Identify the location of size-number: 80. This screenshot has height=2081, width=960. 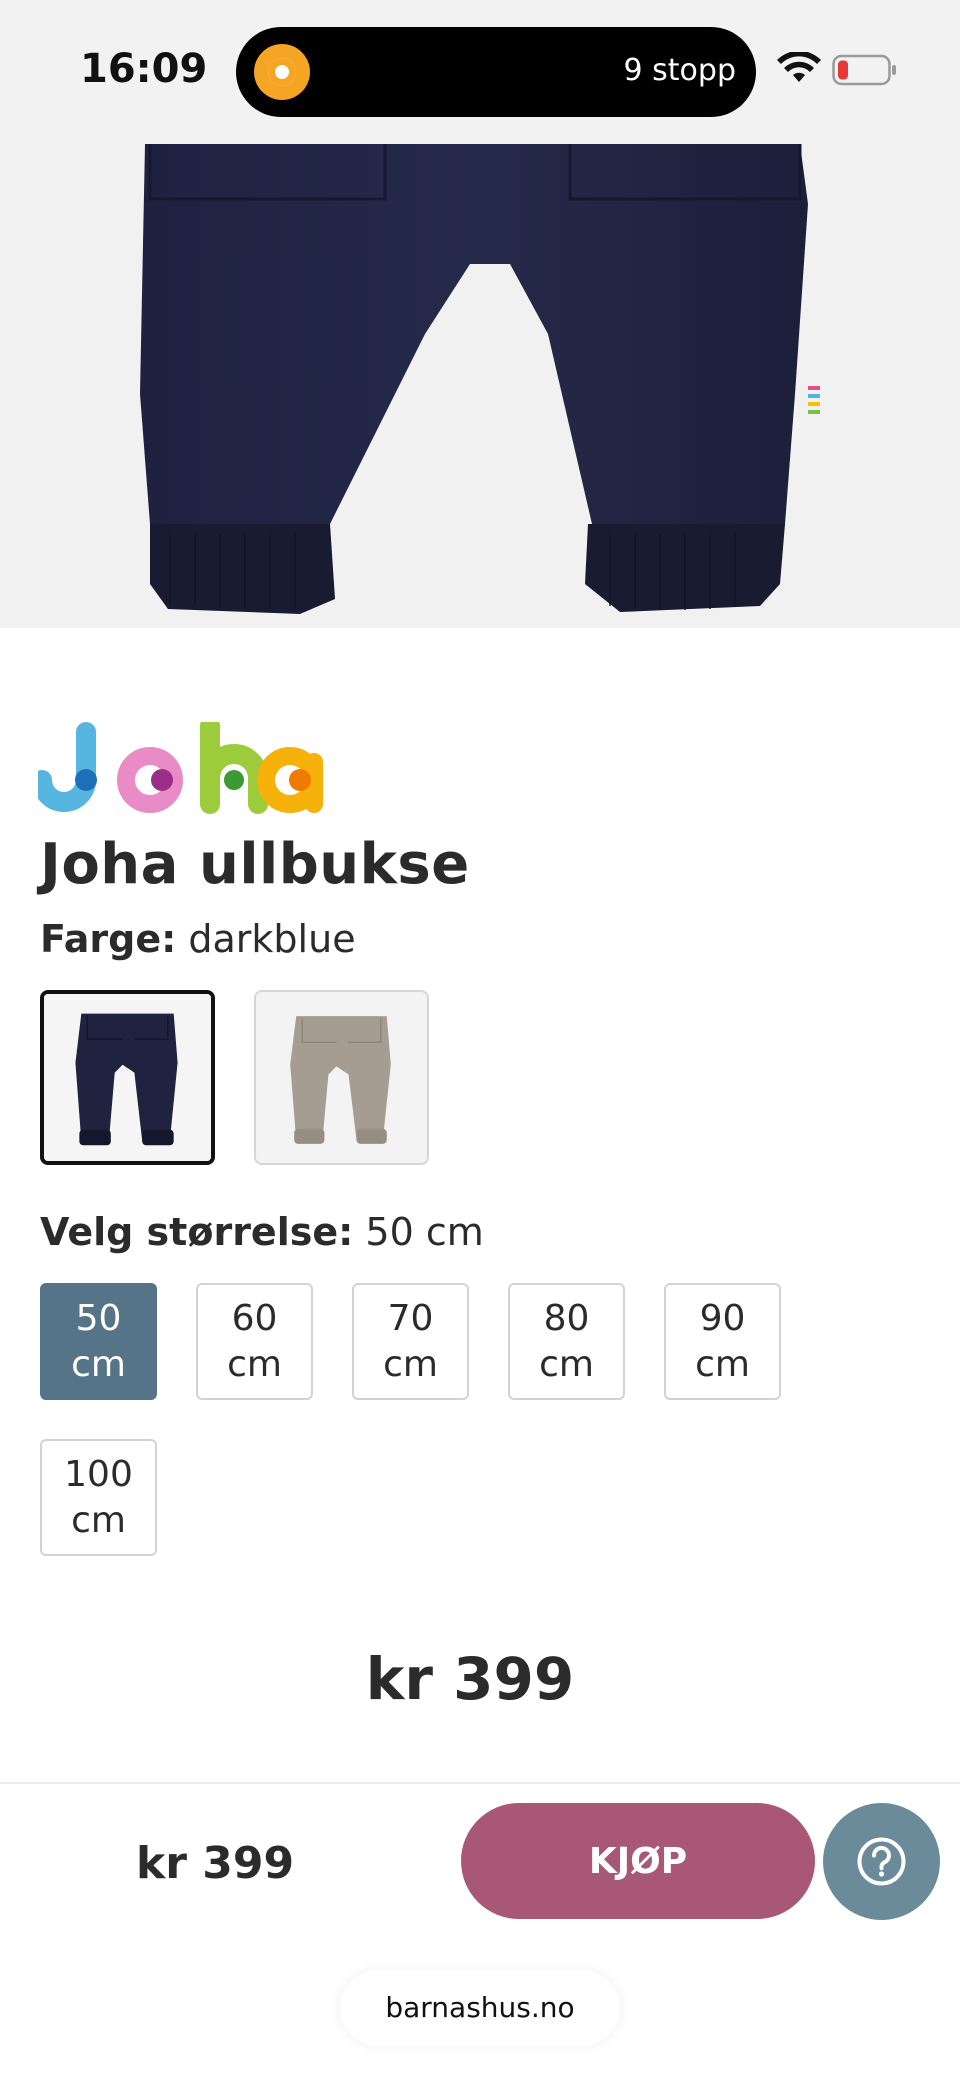
(566, 1318).